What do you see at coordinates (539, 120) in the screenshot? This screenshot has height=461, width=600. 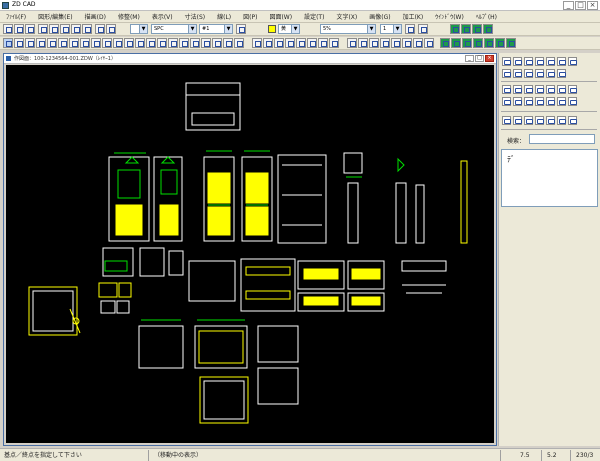 I see `palette-tool-31-button` at bounding box center [539, 120].